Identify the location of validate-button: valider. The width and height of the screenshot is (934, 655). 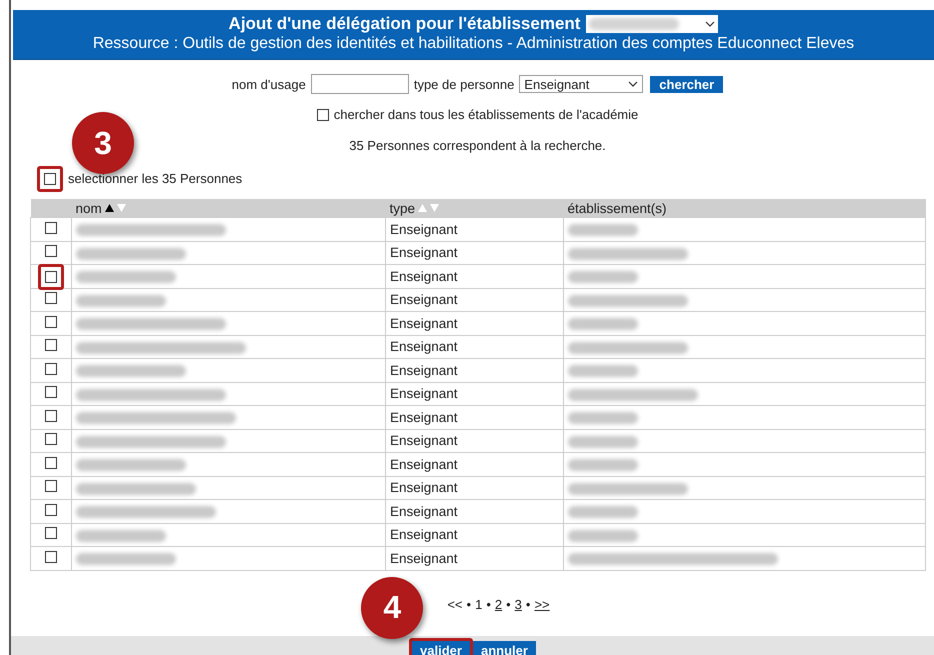
(441, 648).